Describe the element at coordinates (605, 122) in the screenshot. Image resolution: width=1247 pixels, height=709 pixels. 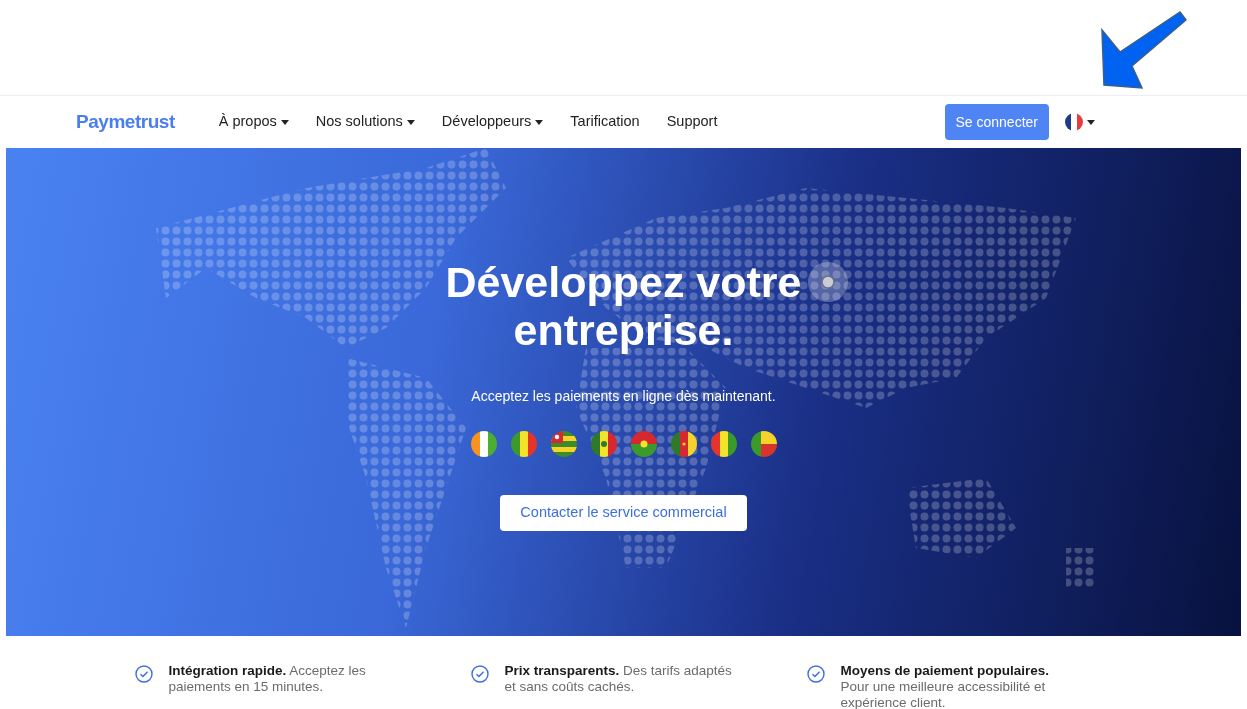
I see `nav-link: Tarification` at that location.